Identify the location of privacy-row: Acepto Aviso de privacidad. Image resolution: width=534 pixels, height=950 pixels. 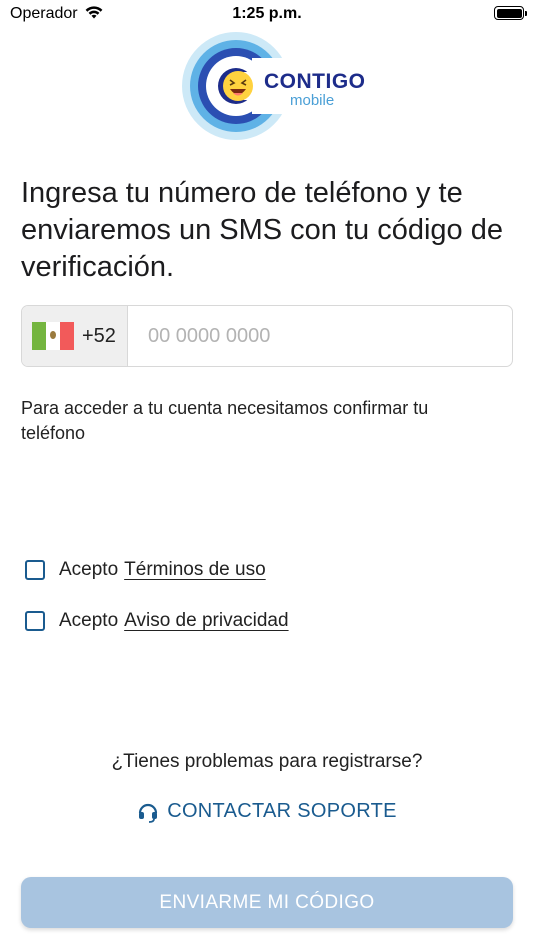
(157, 621).